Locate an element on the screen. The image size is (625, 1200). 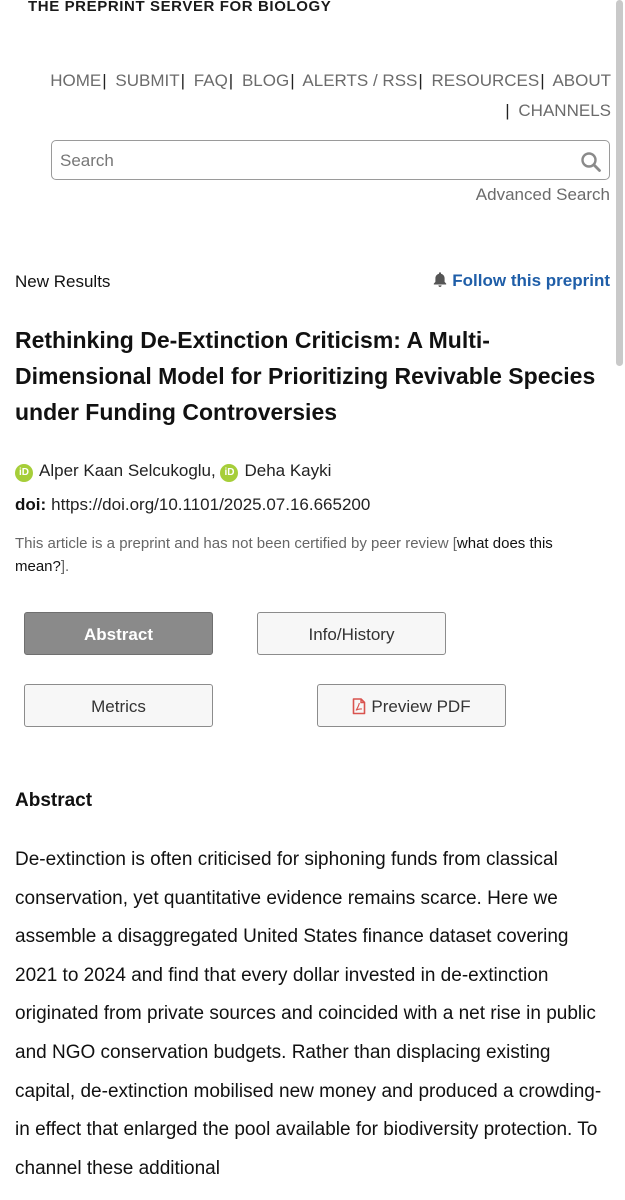
nav-faq: FAQ is located at coordinates (211, 80).